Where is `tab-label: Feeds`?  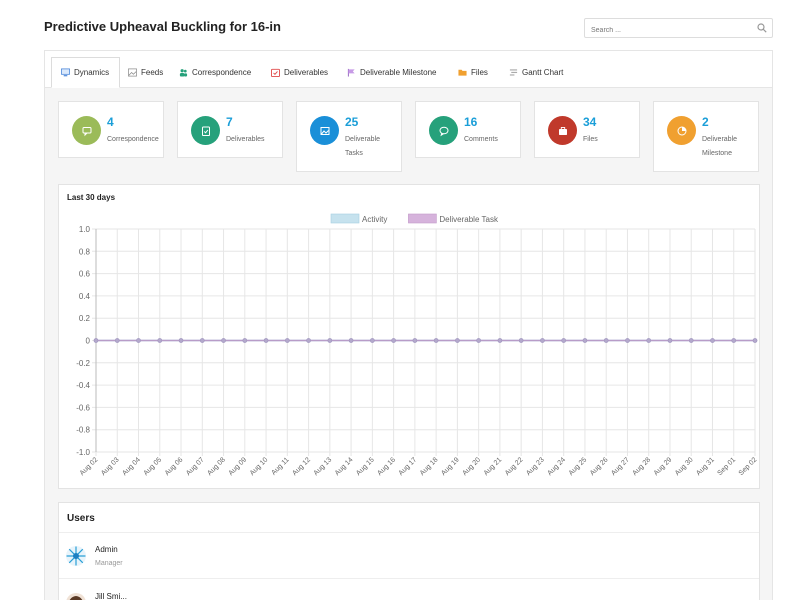 tab-label: Feeds is located at coordinates (152, 72).